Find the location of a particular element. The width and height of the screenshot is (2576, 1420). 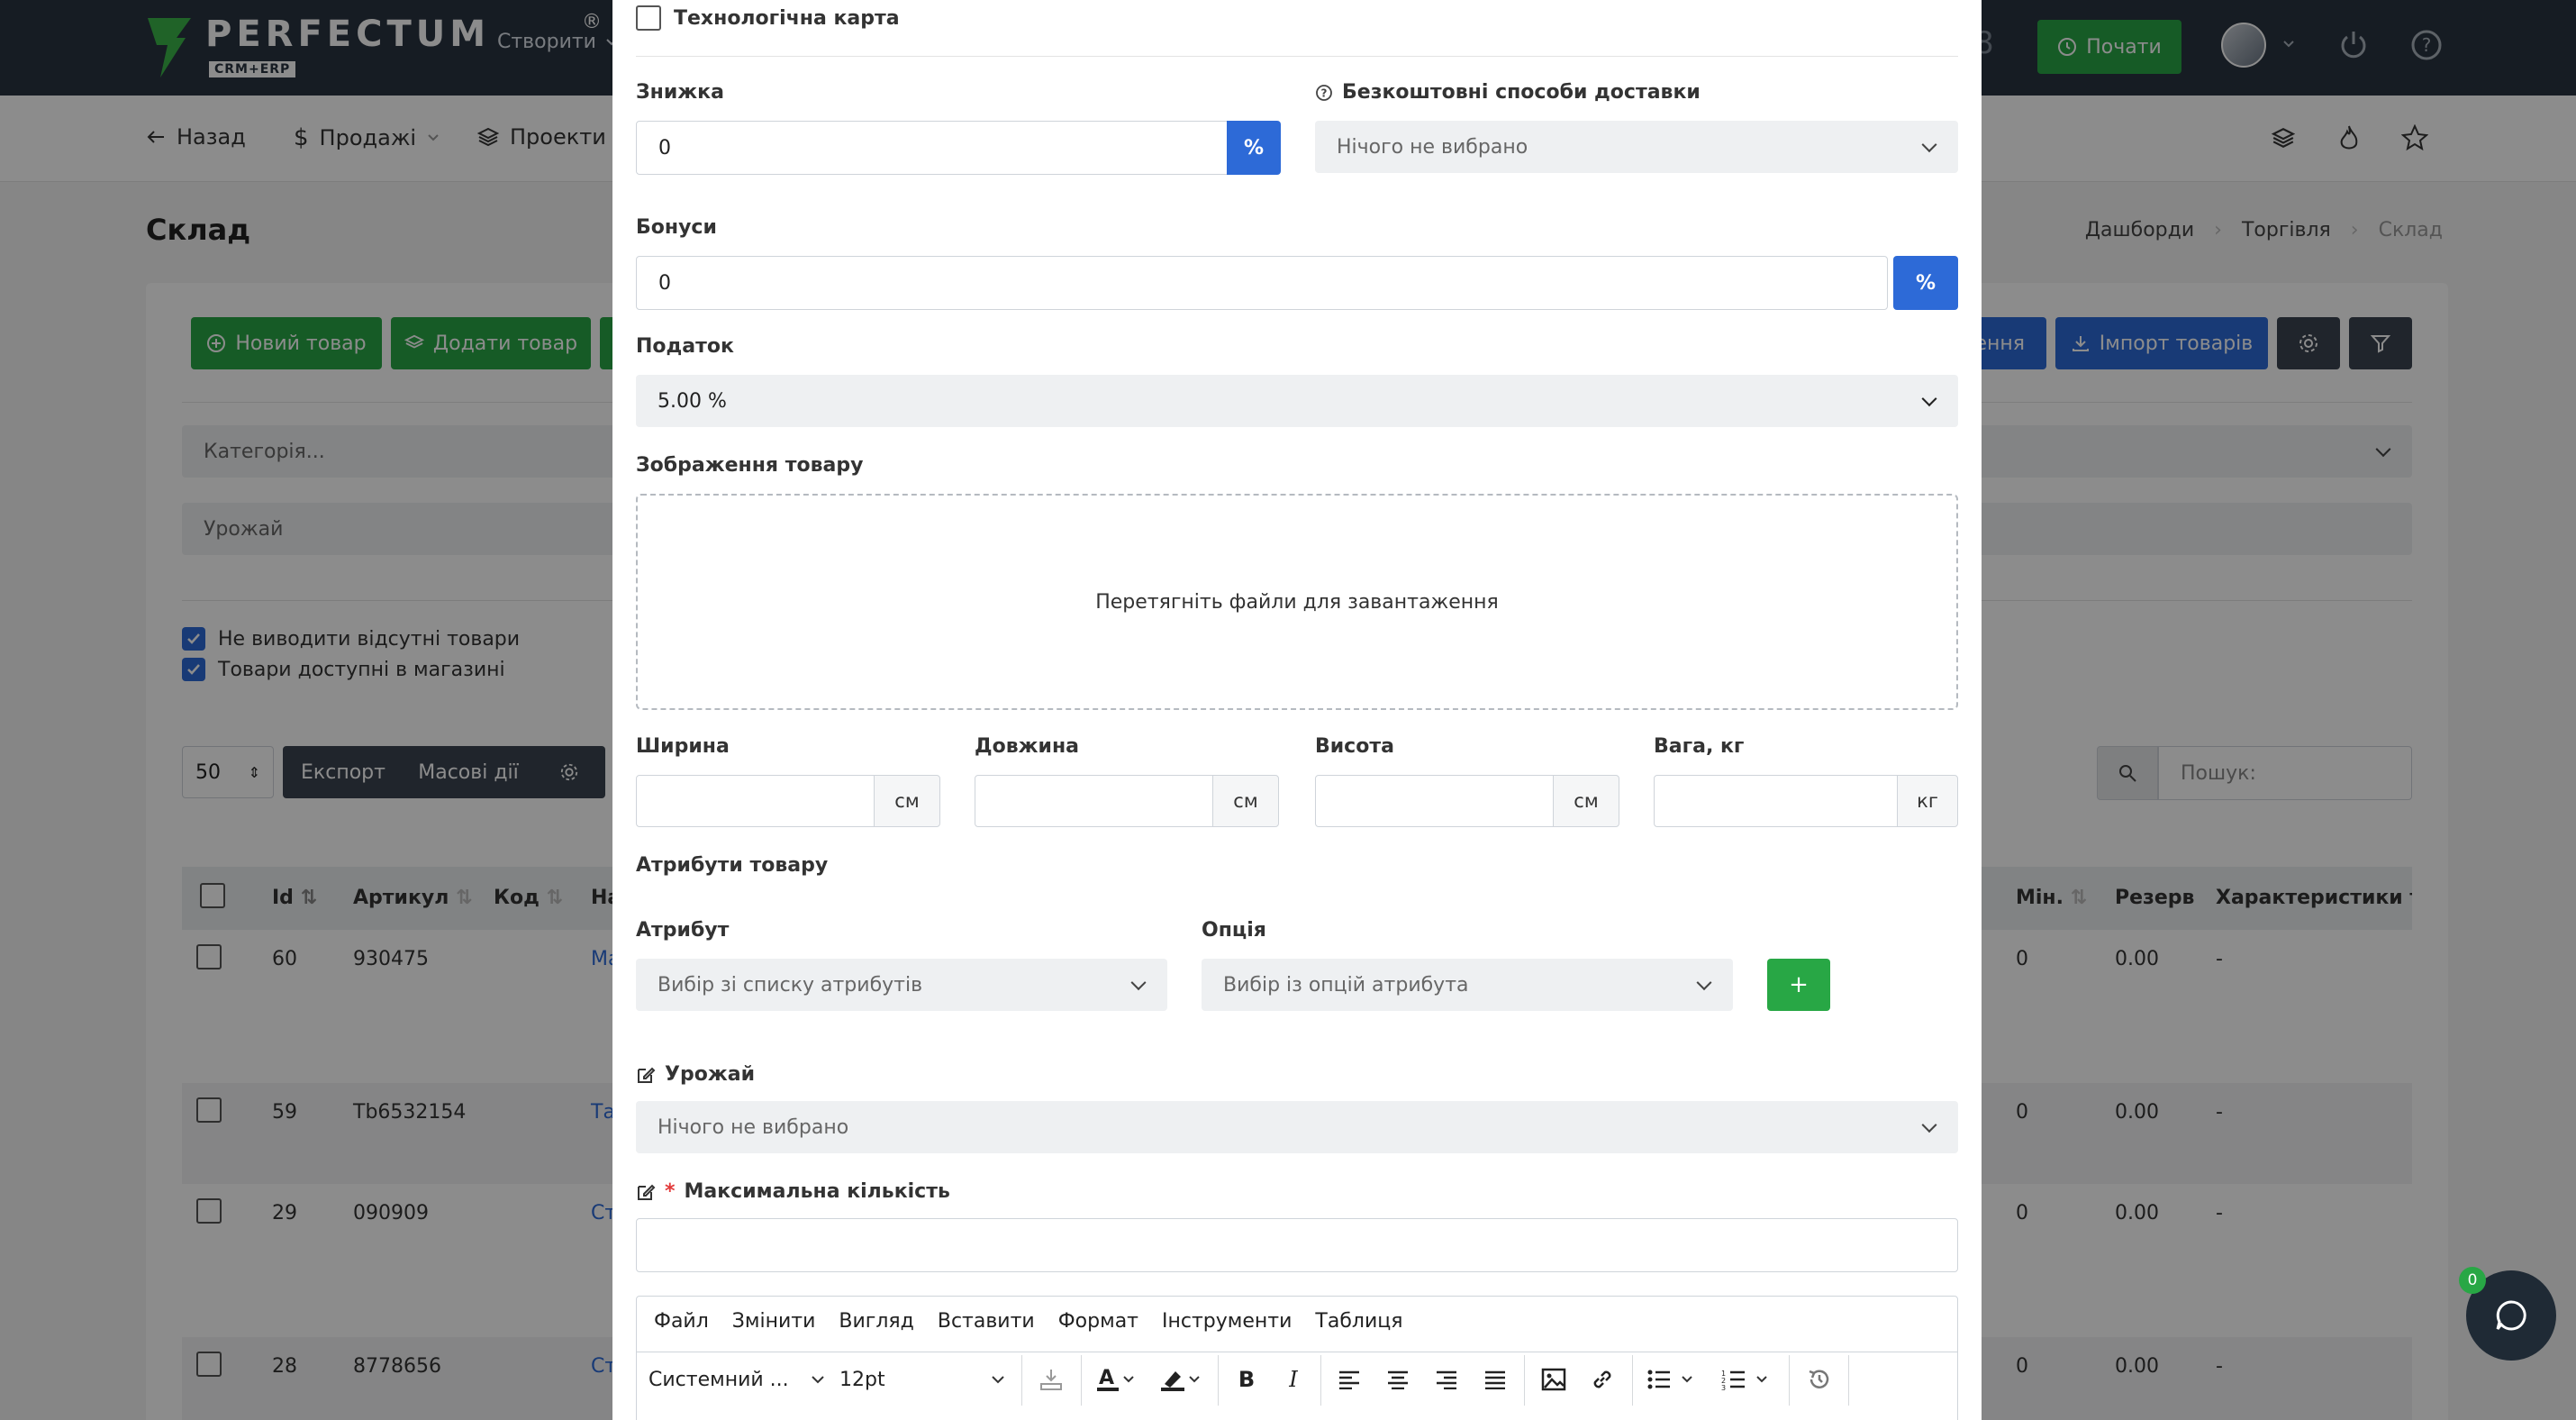

italic-icon: I is located at coordinates (1294, 1380).